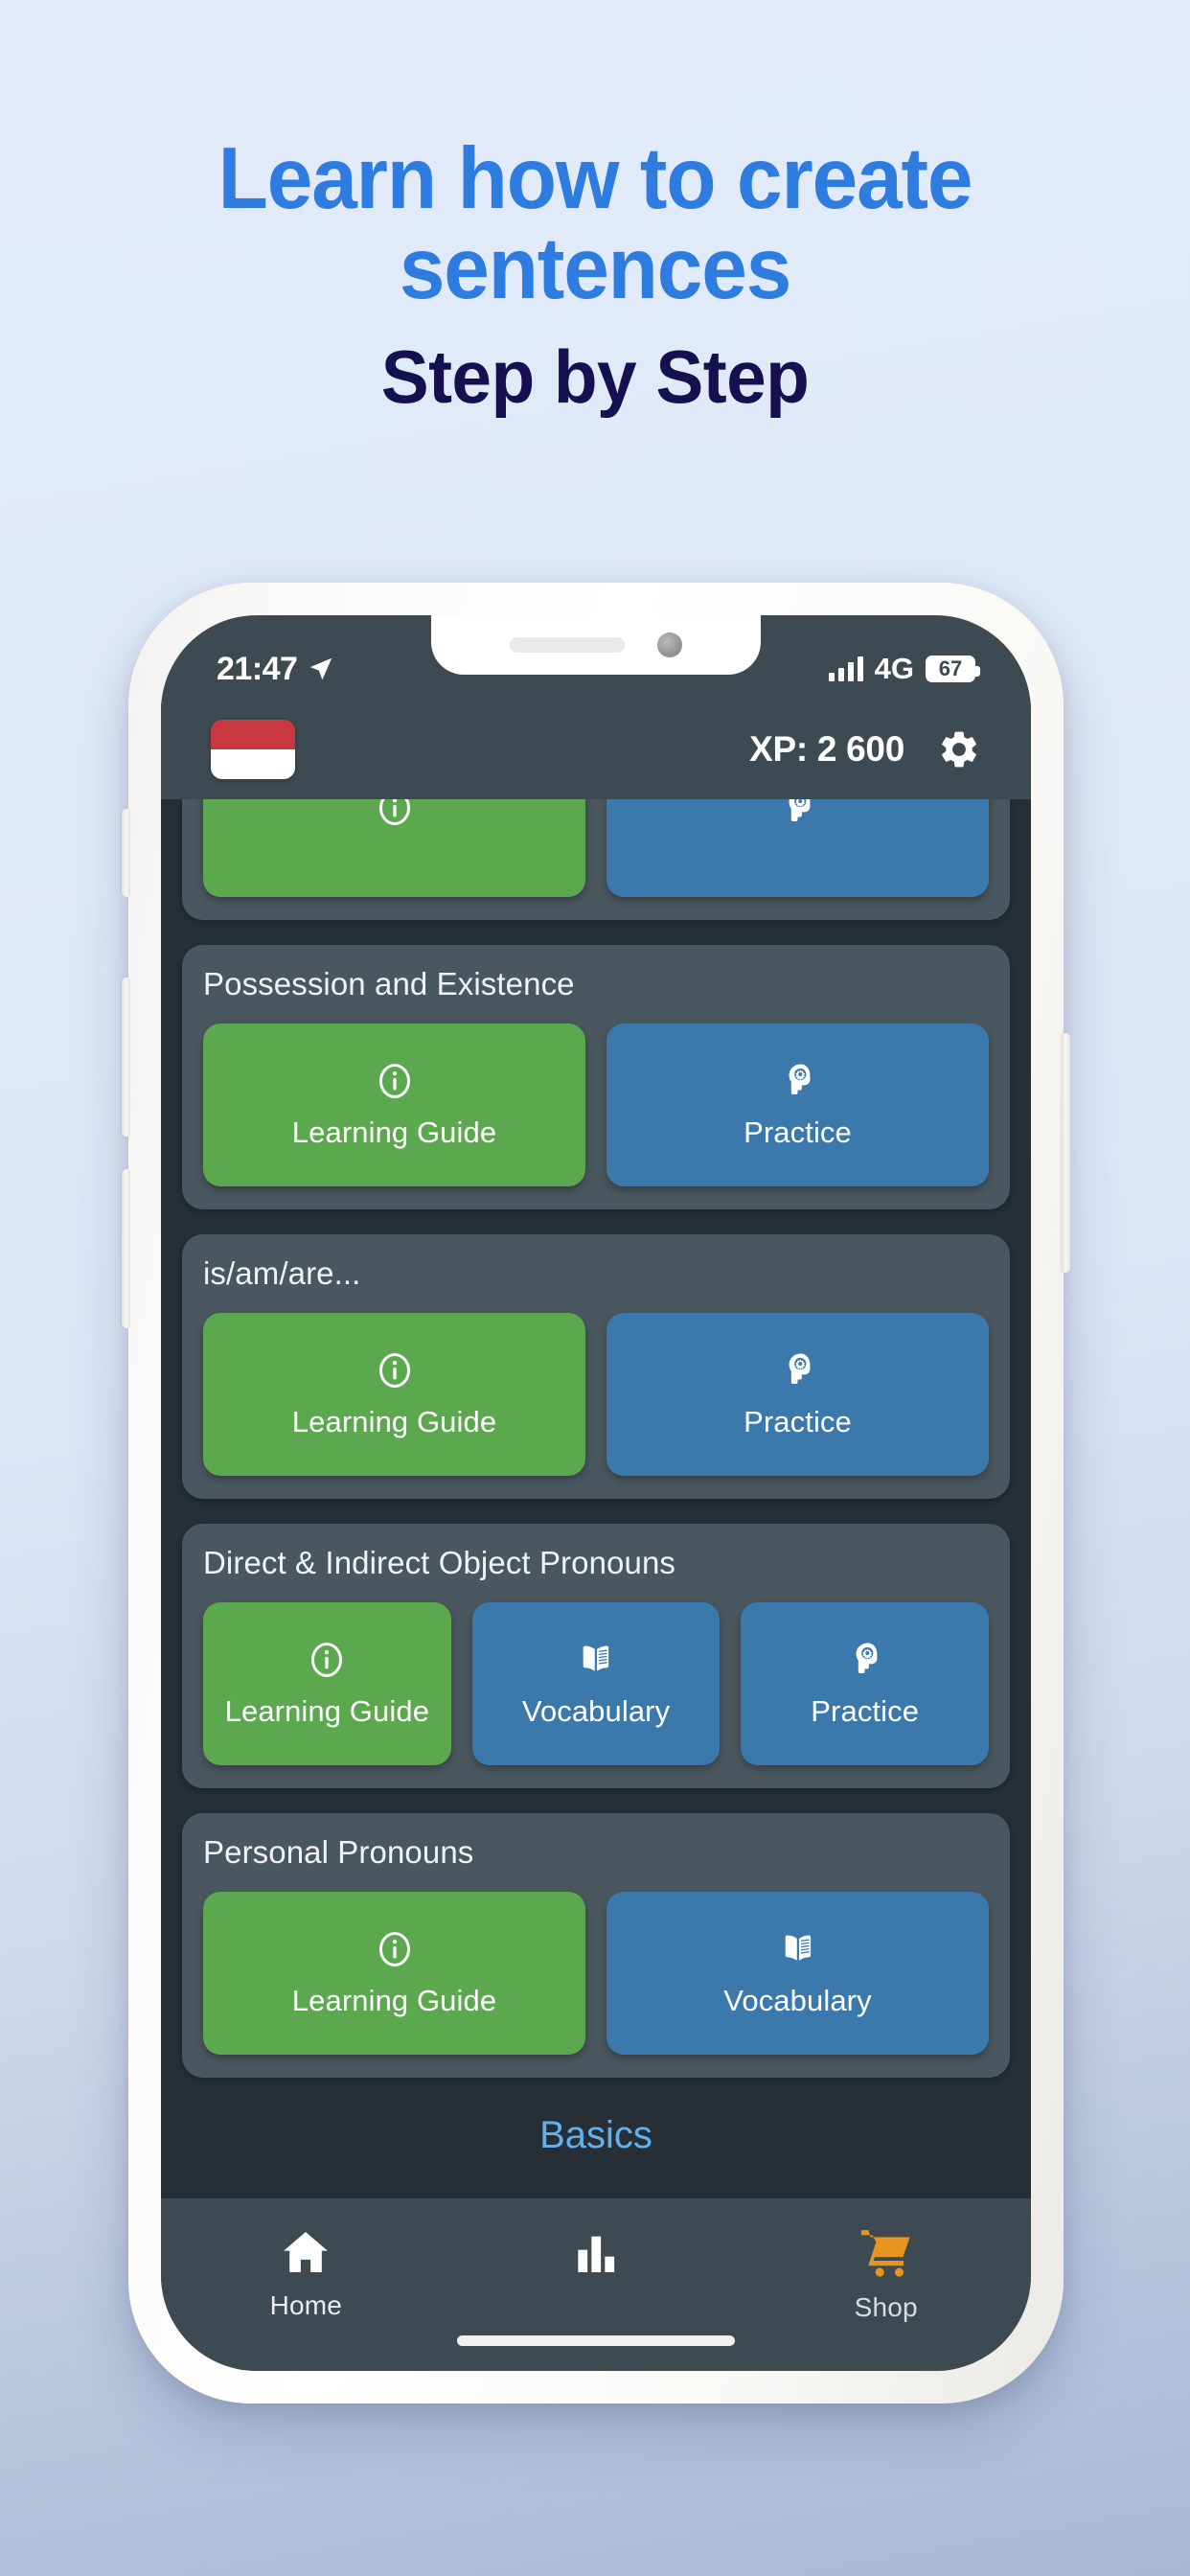 This screenshot has width=1190, height=2576. What do you see at coordinates (307, 2252) in the screenshot?
I see `home-icon` at bounding box center [307, 2252].